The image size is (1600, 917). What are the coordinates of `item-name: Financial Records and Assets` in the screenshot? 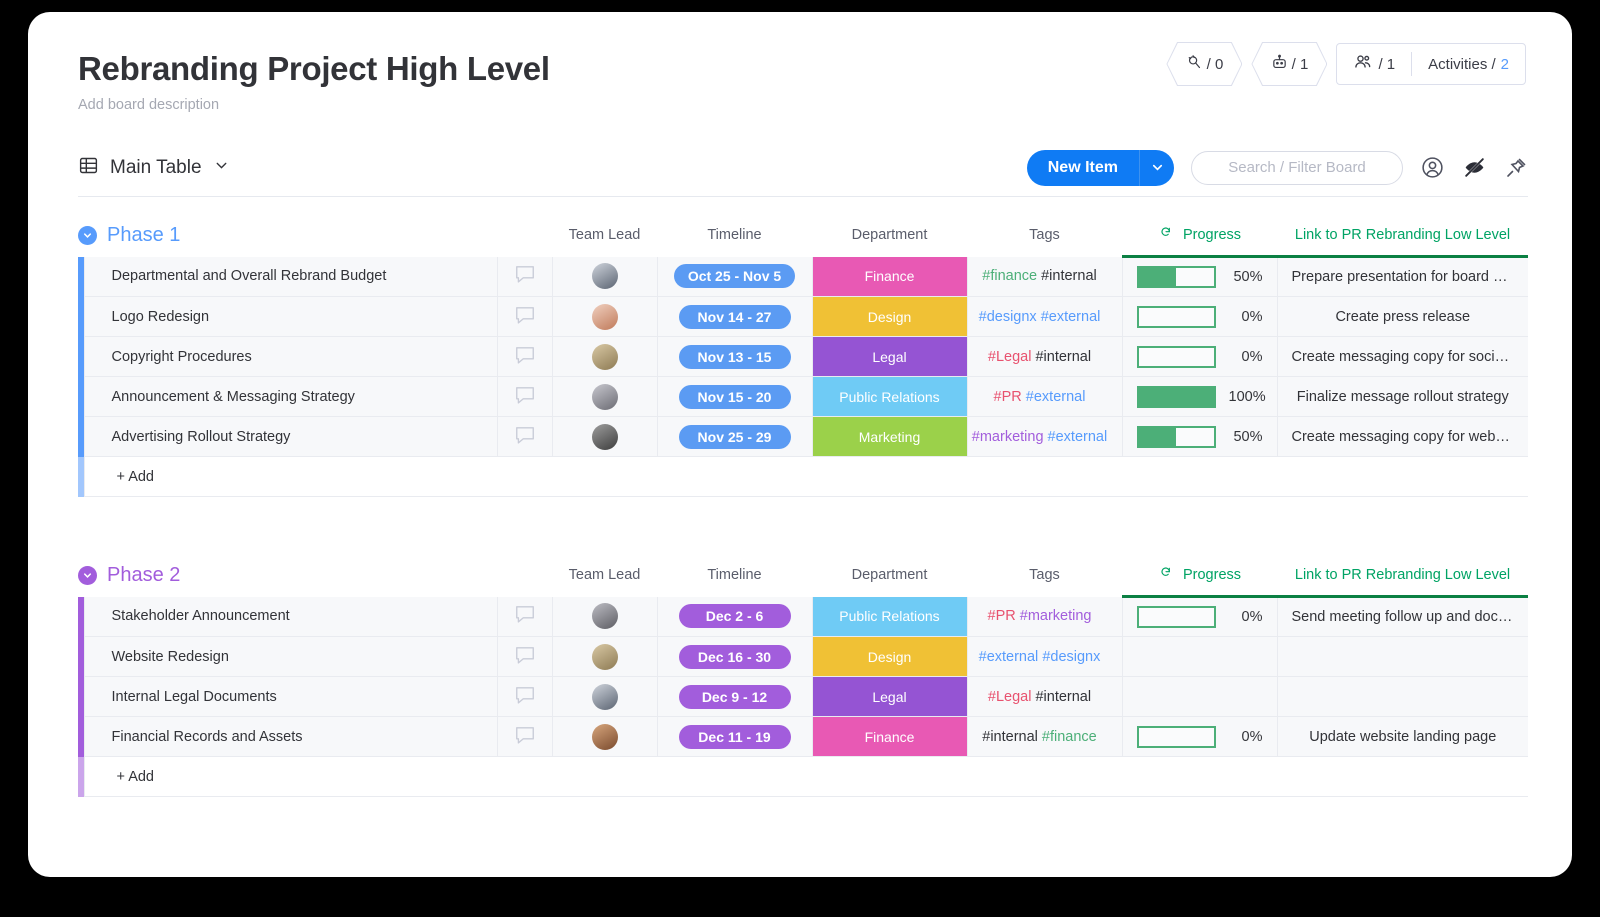 It's located at (290, 736).